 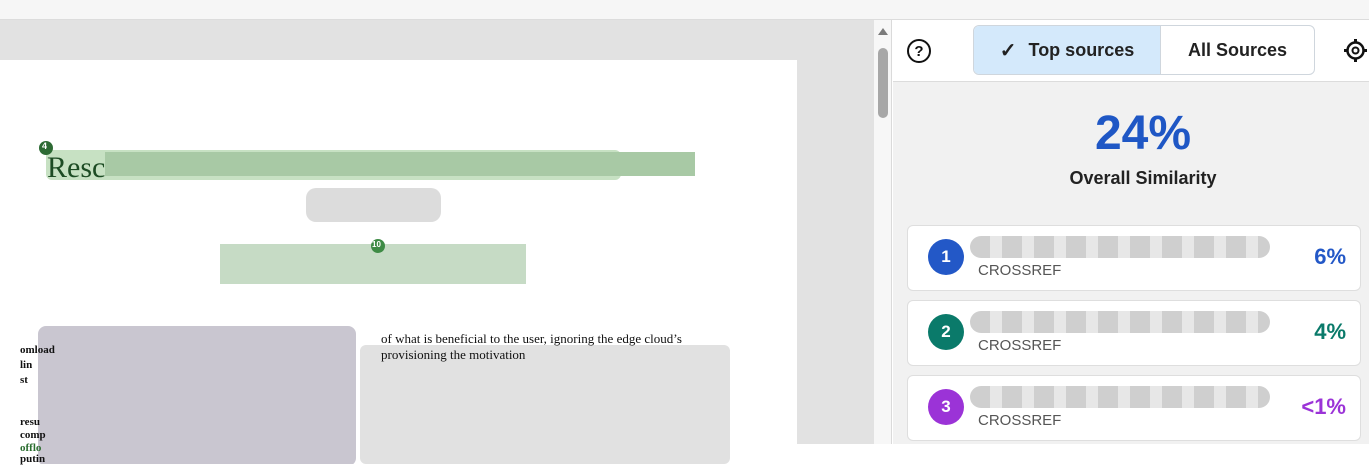 I want to click on help-circle-icon: ?, so click(x=919, y=51).